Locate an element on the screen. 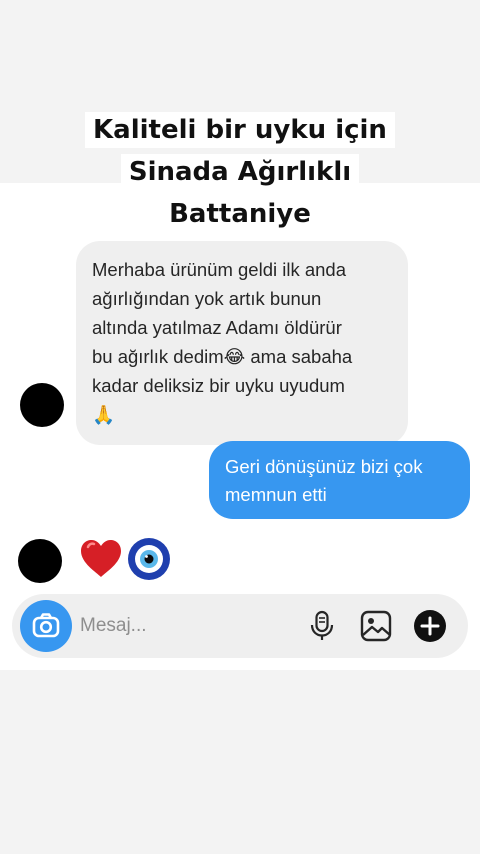  incoming-line-5: kadar deliksiz bir uyku uyudum is located at coordinates (218, 385).